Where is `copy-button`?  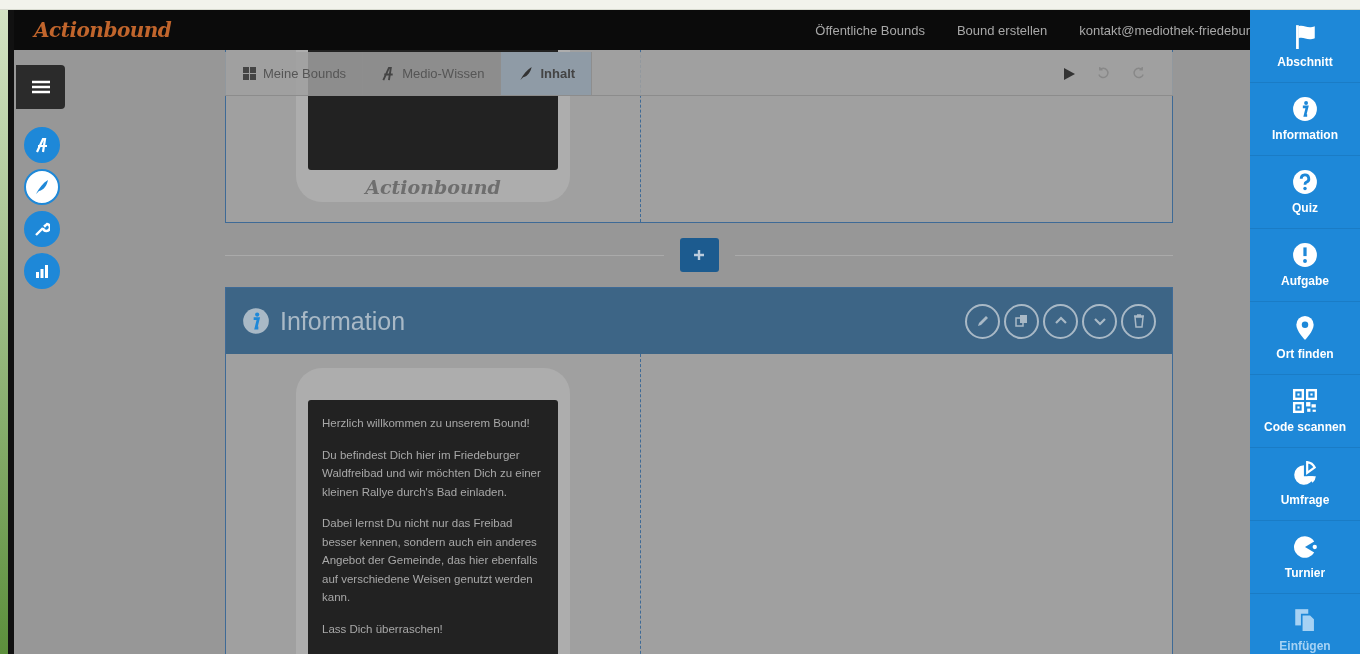
copy-button is located at coordinates (1021, 321).